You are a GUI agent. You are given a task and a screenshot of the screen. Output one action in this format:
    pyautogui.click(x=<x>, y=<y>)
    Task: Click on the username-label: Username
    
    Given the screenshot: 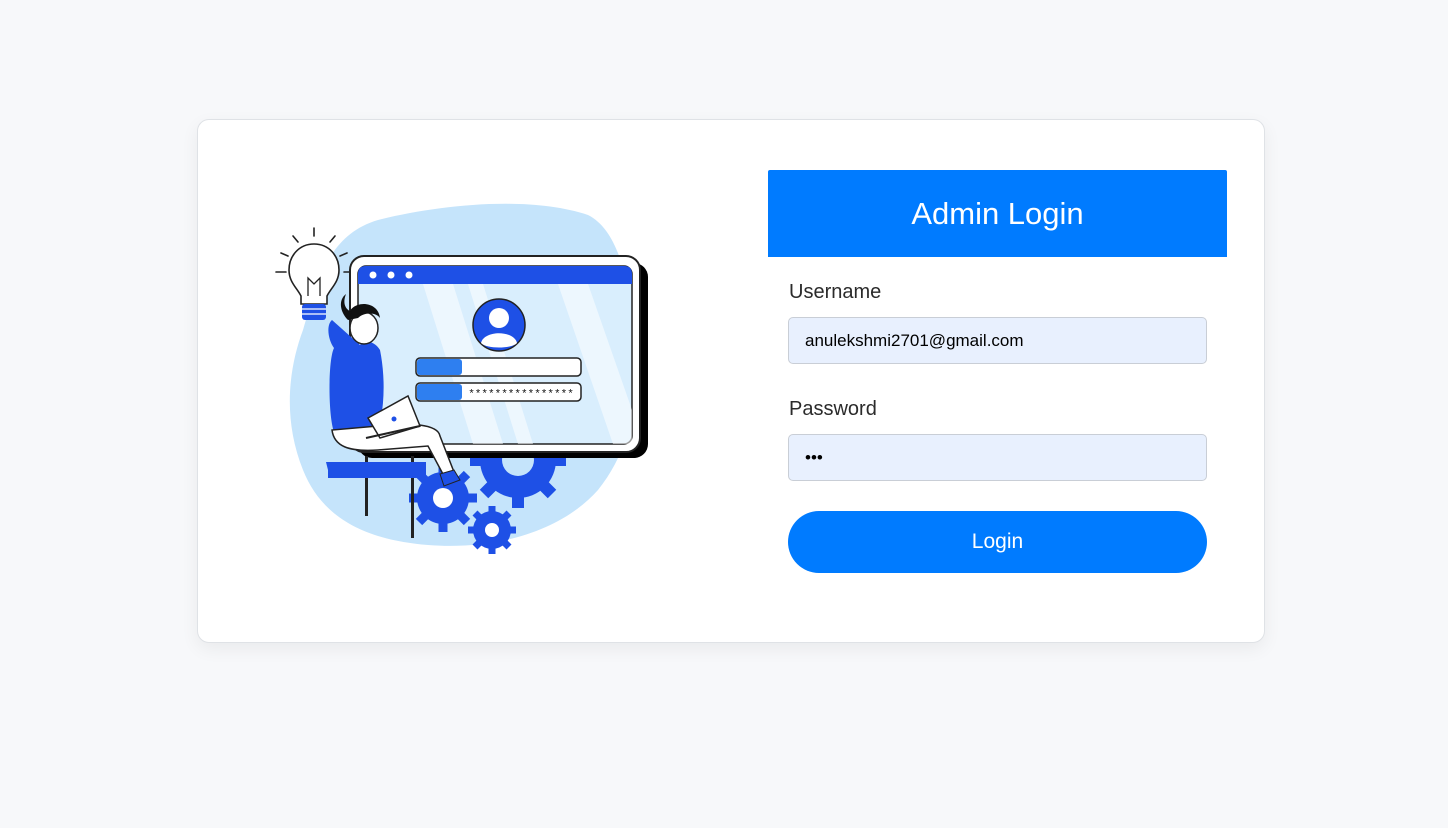 What is the action you would take?
    pyautogui.click(x=835, y=292)
    